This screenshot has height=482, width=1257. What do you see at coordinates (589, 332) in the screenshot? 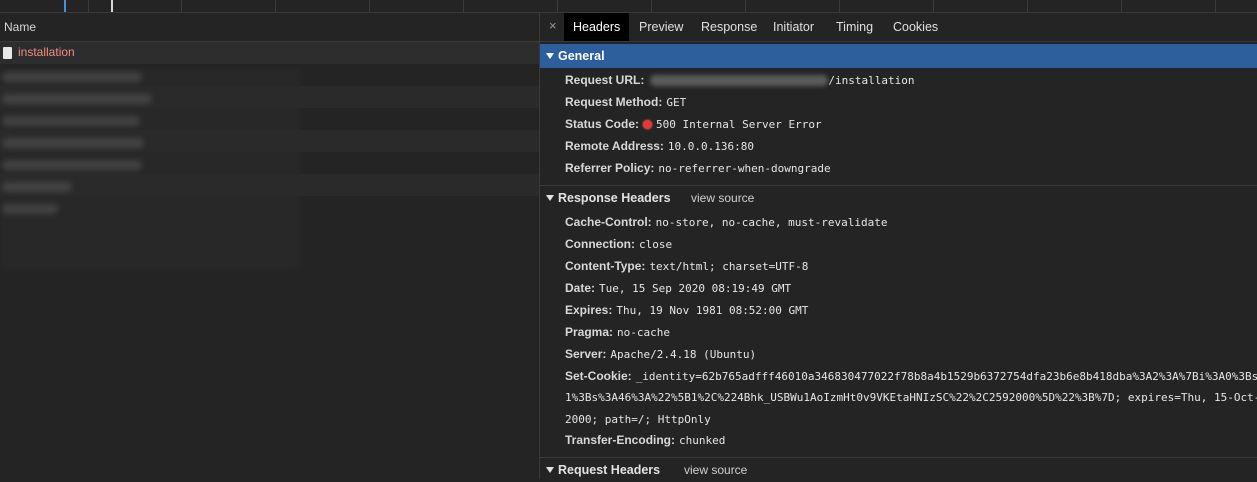
I see `header-key: Pragma:` at bounding box center [589, 332].